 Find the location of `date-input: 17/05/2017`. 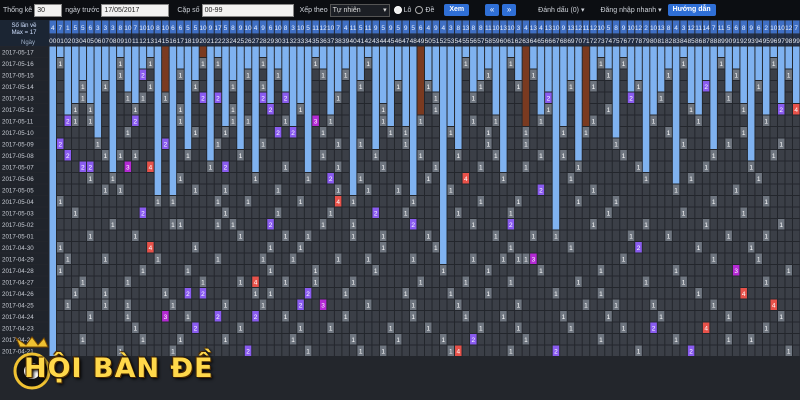

date-input: 17/05/2017 is located at coordinates (135, 10).